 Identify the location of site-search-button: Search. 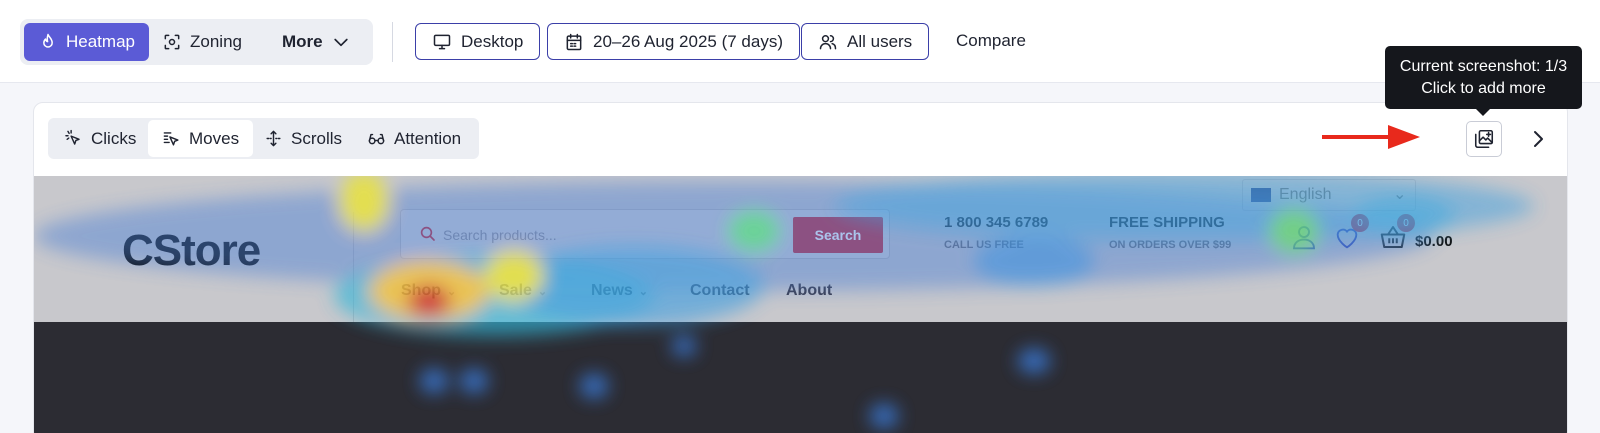
(838, 235).